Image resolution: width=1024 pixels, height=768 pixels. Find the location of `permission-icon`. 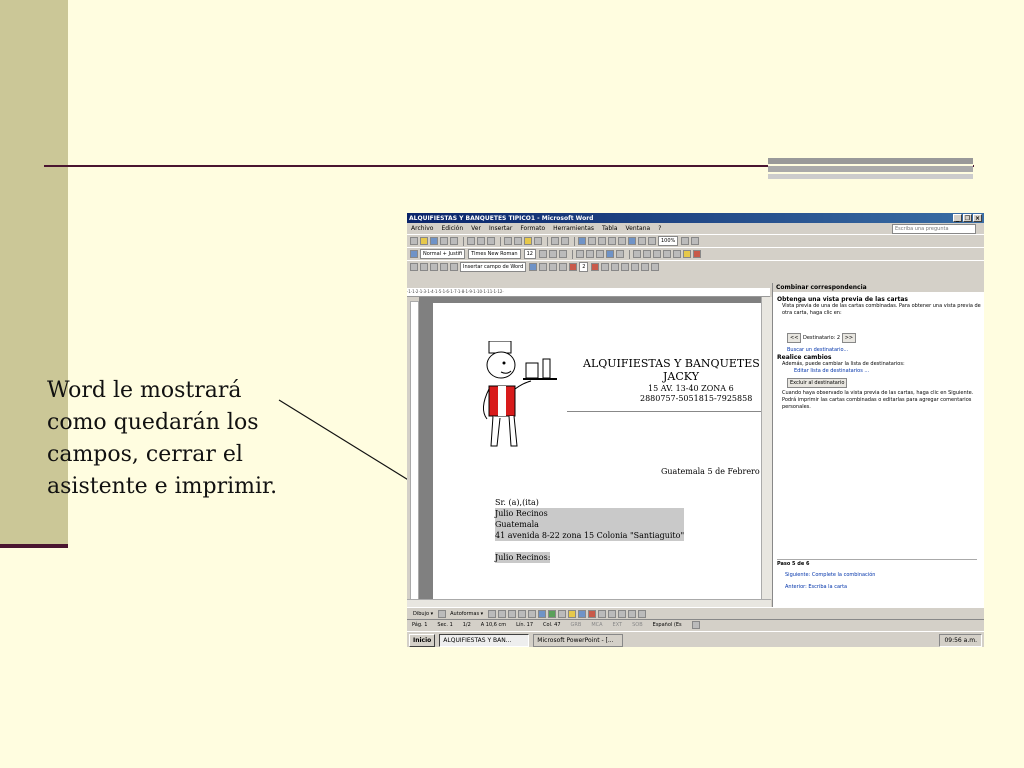

permission-icon is located at coordinates (444, 241).